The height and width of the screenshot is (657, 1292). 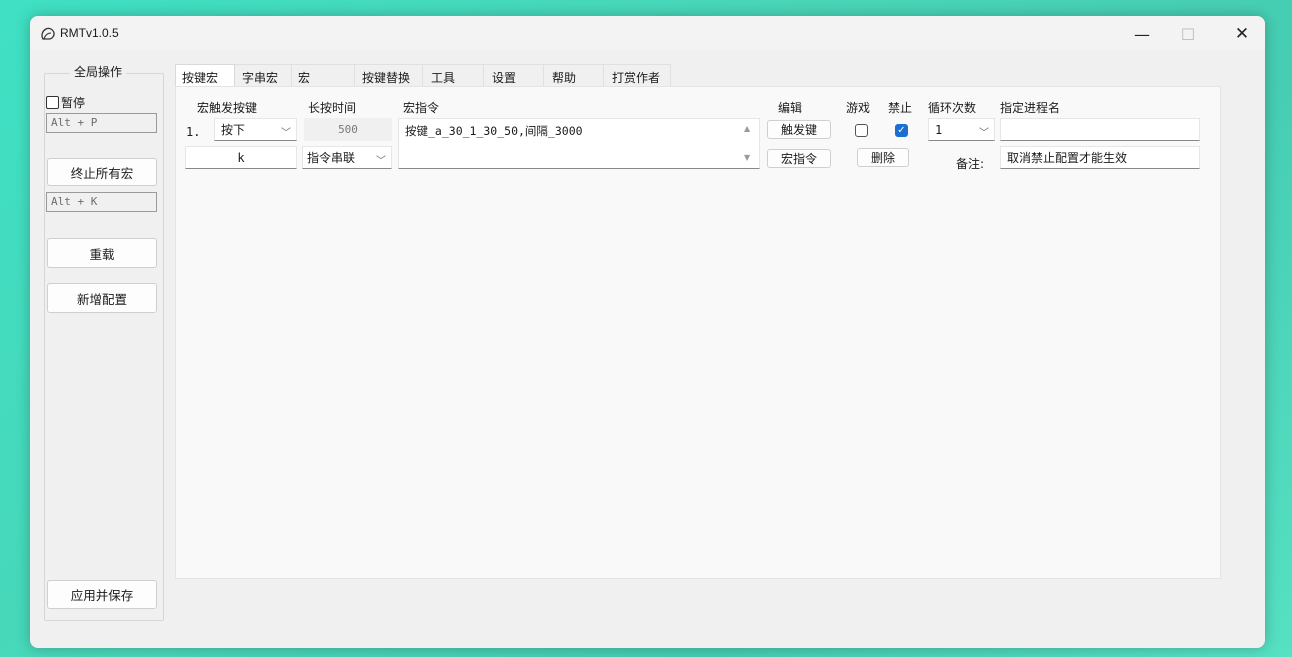 What do you see at coordinates (799, 129) in the screenshot?
I see `trigger-key-edit-button: 触发键` at bounding box center [799, 129].